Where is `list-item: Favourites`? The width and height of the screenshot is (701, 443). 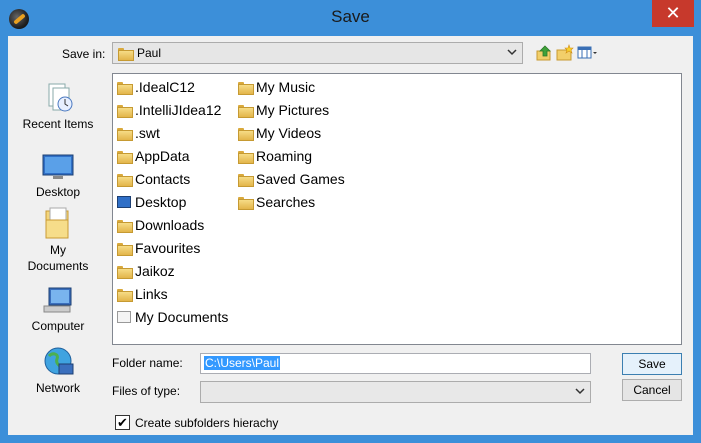
list-item: Favourites is located at coordinates (158, 248).